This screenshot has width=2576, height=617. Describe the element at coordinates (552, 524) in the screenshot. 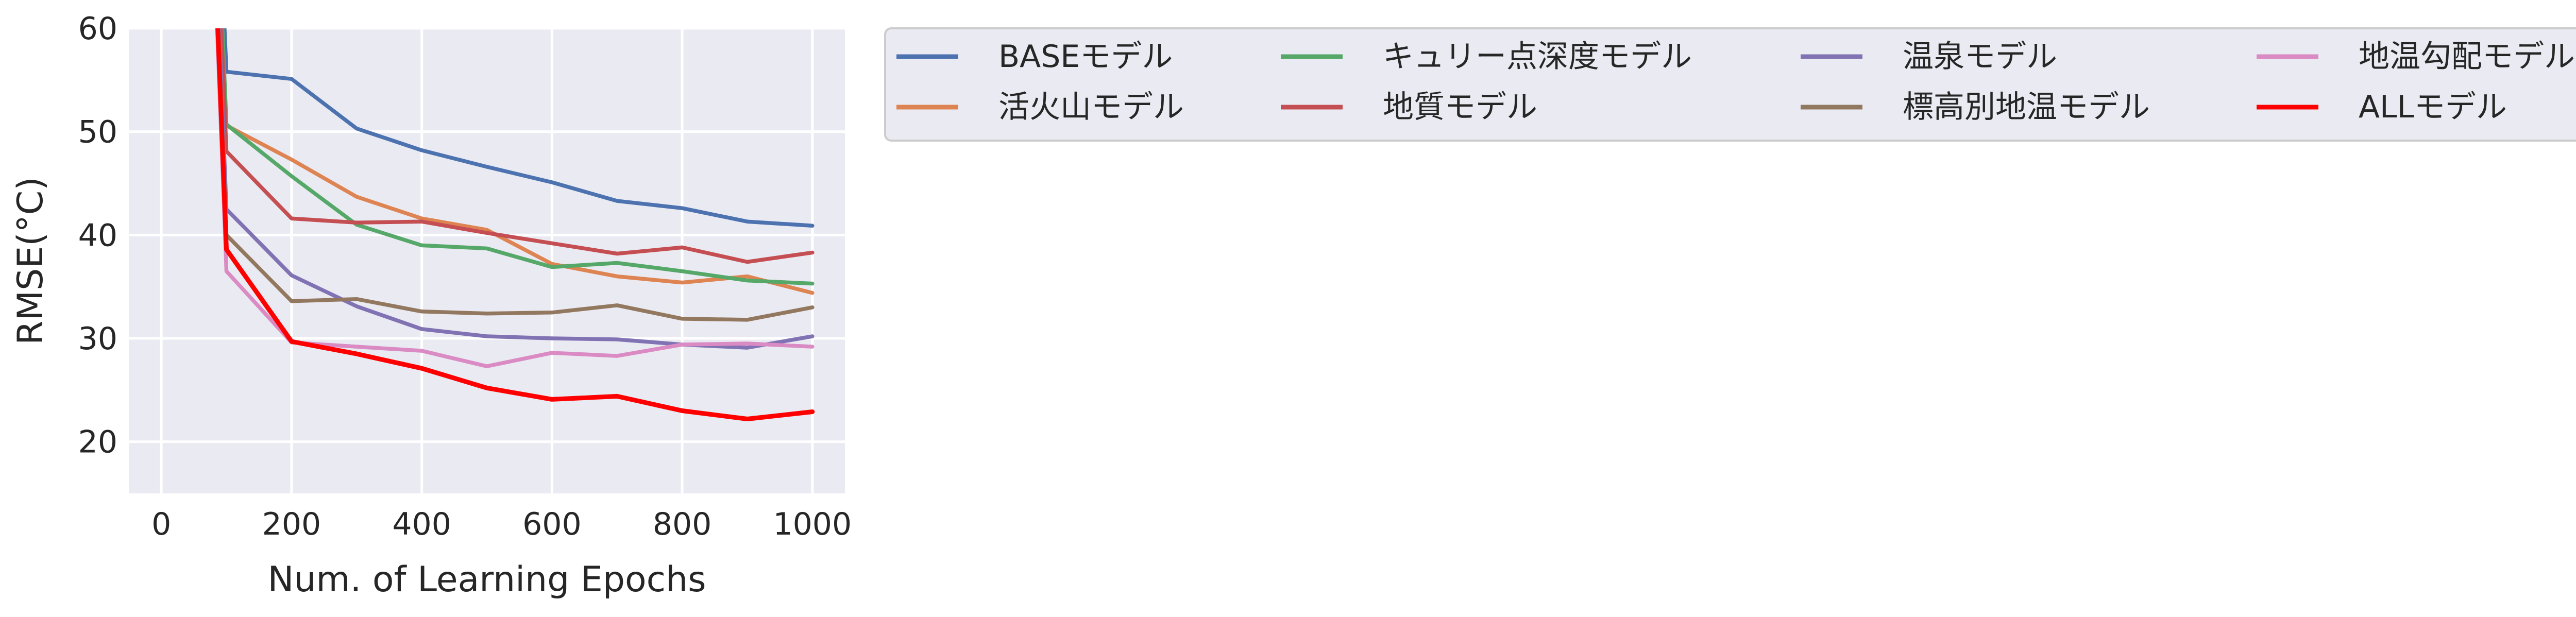

I see `x-tick-label: 600` at that location.